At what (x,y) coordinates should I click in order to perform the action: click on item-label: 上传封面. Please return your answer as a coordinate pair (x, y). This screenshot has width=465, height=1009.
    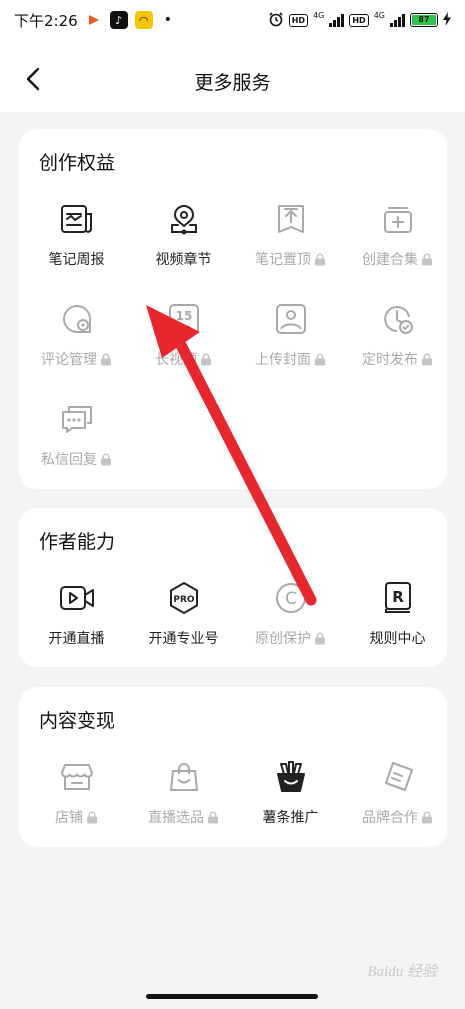
    Looking at the image, I should click on (283, 360).